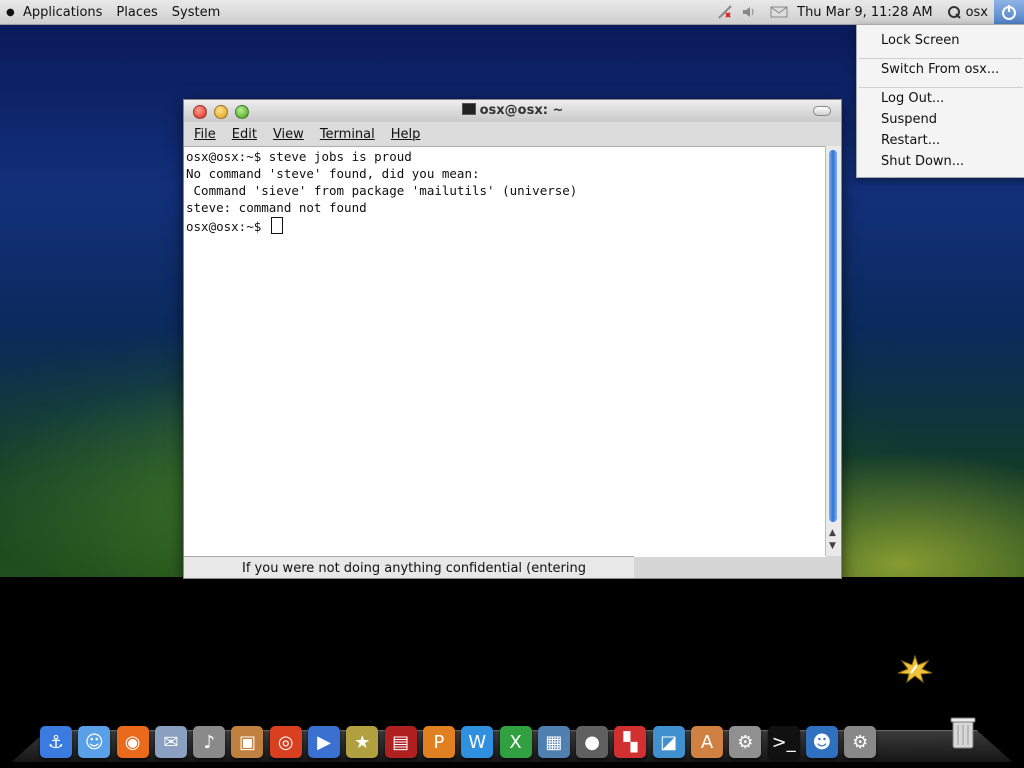 The height and width of the screenshot is (768, 1024). Describe the element at coordinates (909, 119) in the screenshot. I see `menu-suspend: Suspend` at that location.